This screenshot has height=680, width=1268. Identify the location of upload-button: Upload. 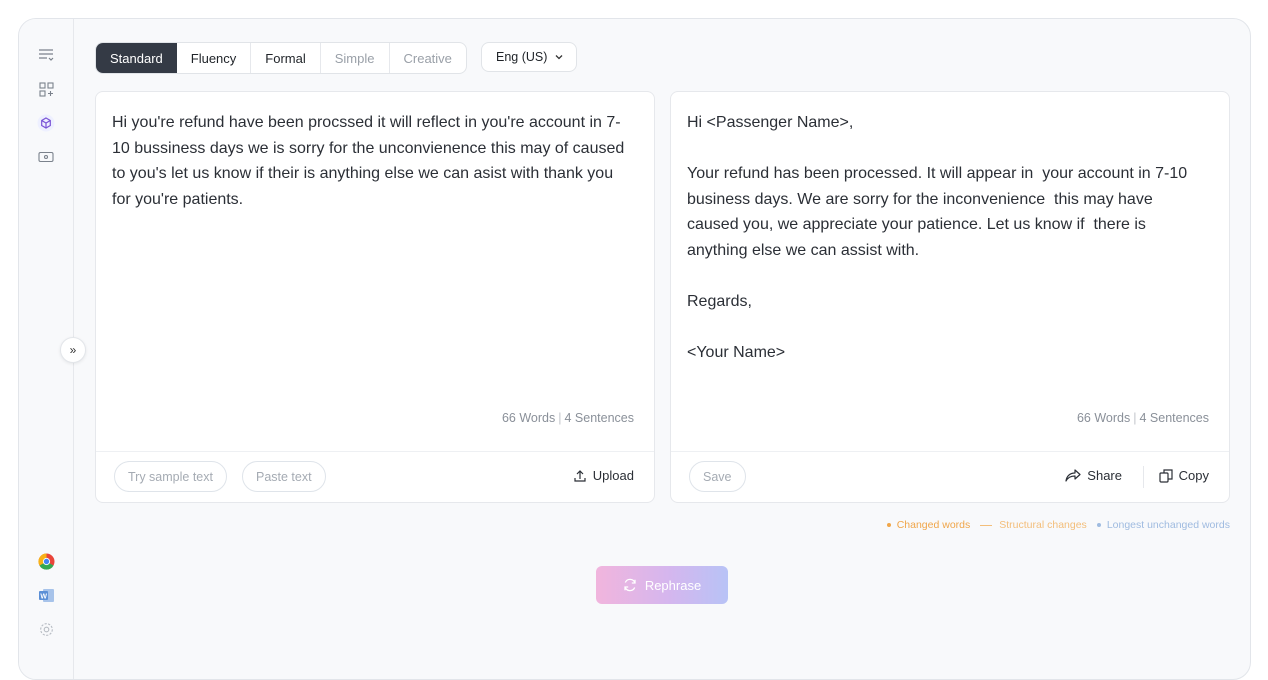
(603, 475).